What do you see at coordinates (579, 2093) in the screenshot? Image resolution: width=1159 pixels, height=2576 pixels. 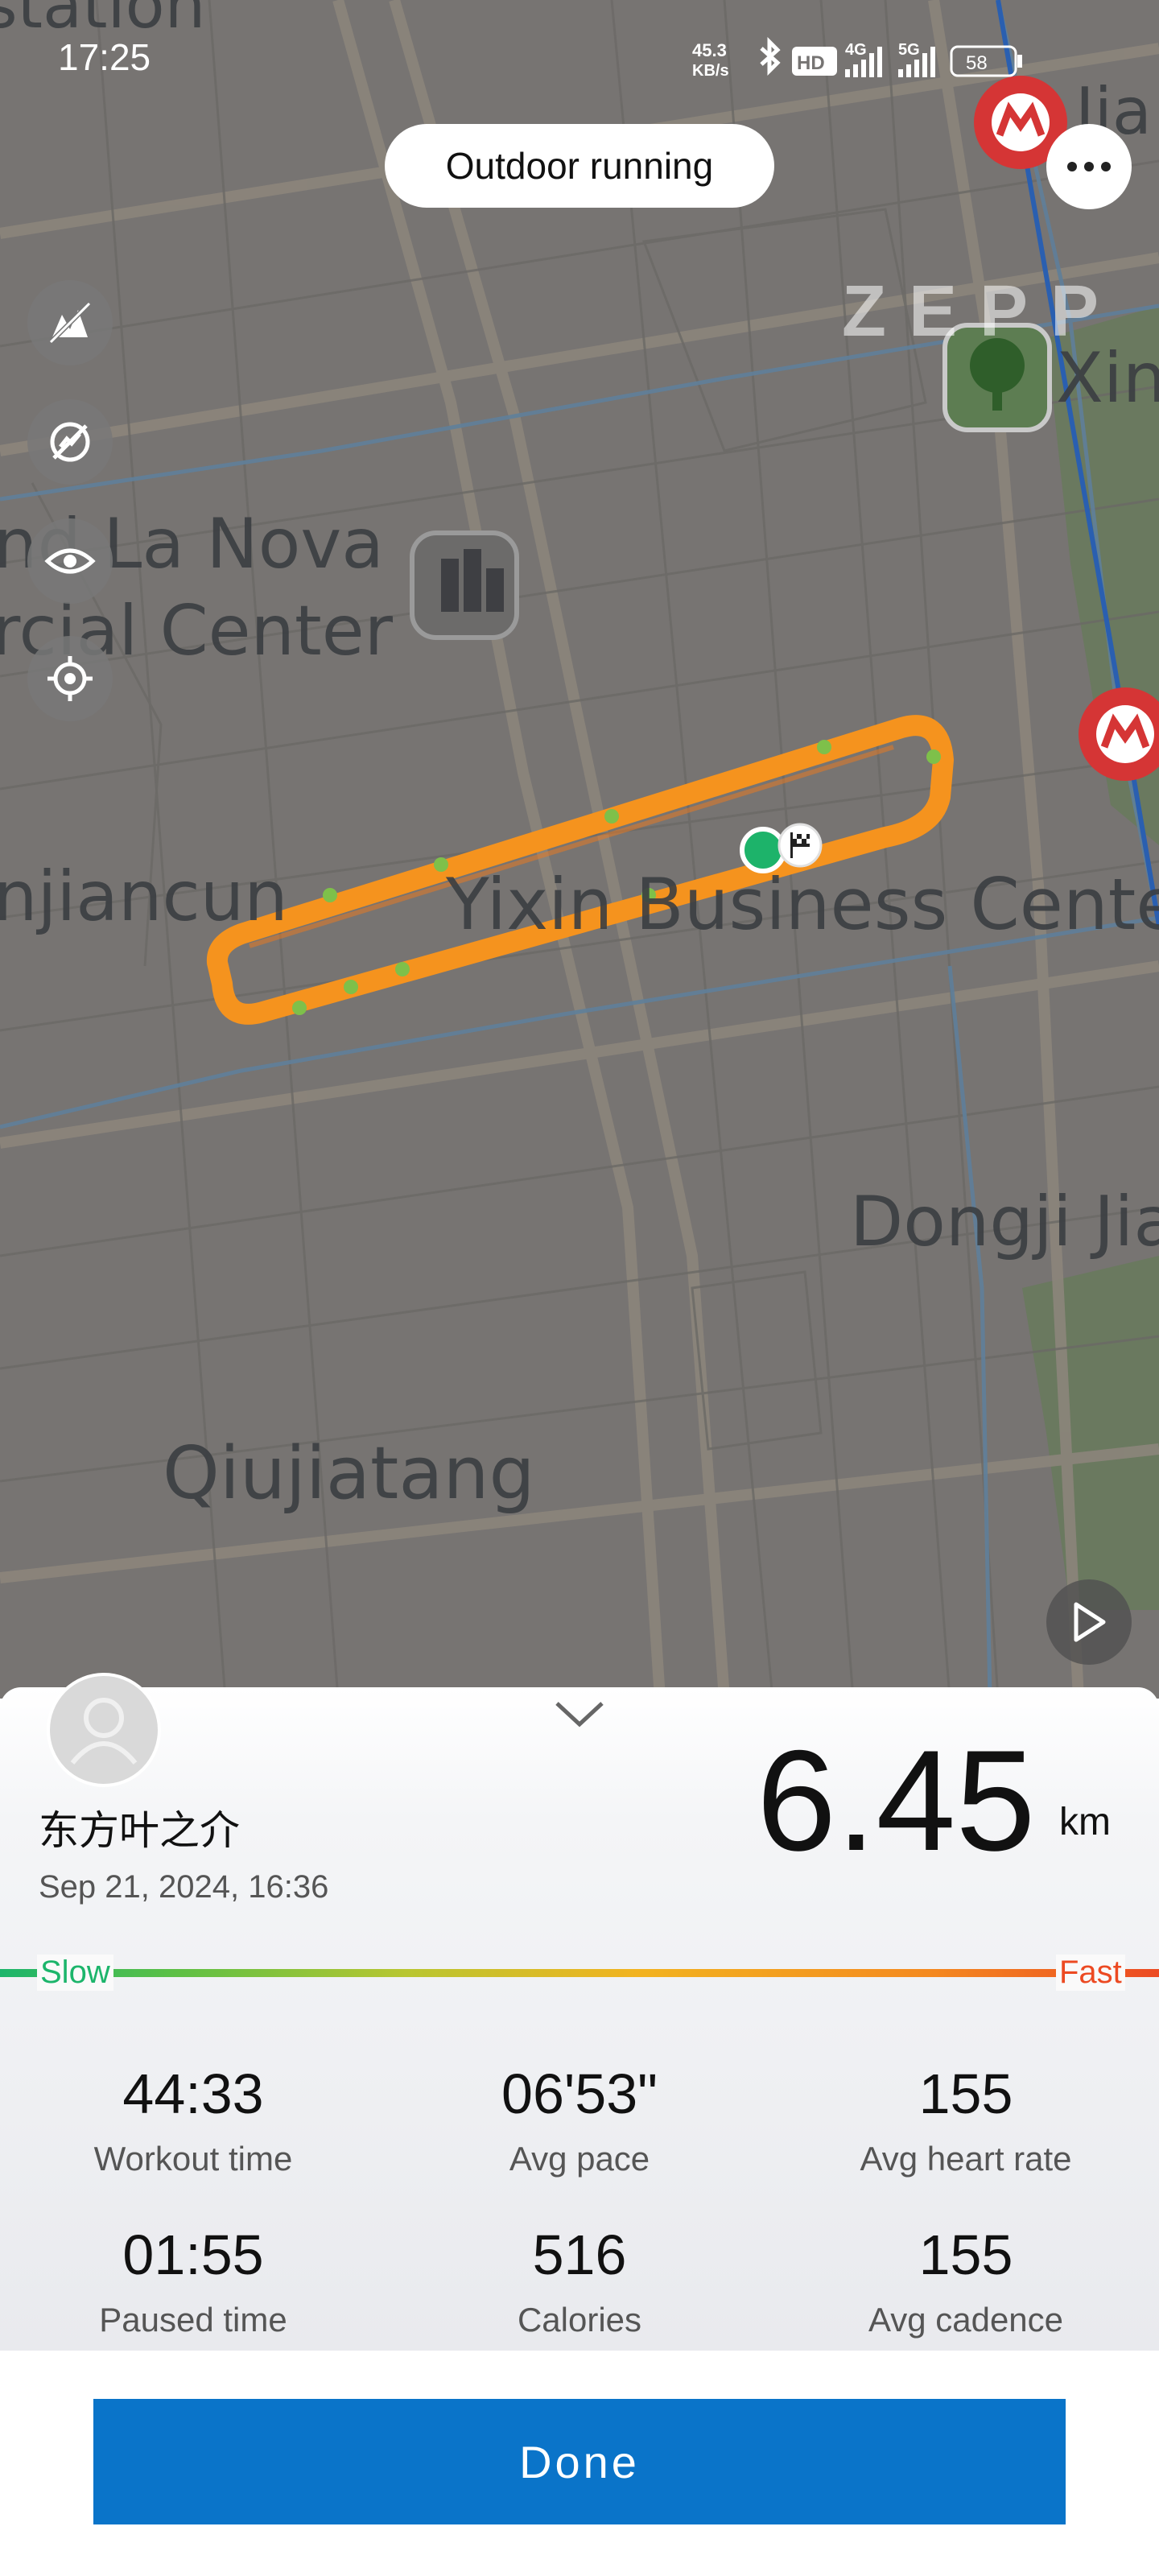 I see `stat-value: 06'53"` at bounding box center [579, 2093].